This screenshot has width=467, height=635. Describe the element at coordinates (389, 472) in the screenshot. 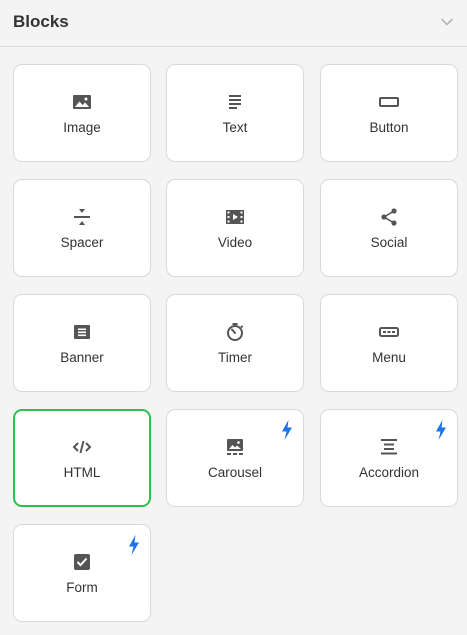

I see `block-label: Accordion` at that location.